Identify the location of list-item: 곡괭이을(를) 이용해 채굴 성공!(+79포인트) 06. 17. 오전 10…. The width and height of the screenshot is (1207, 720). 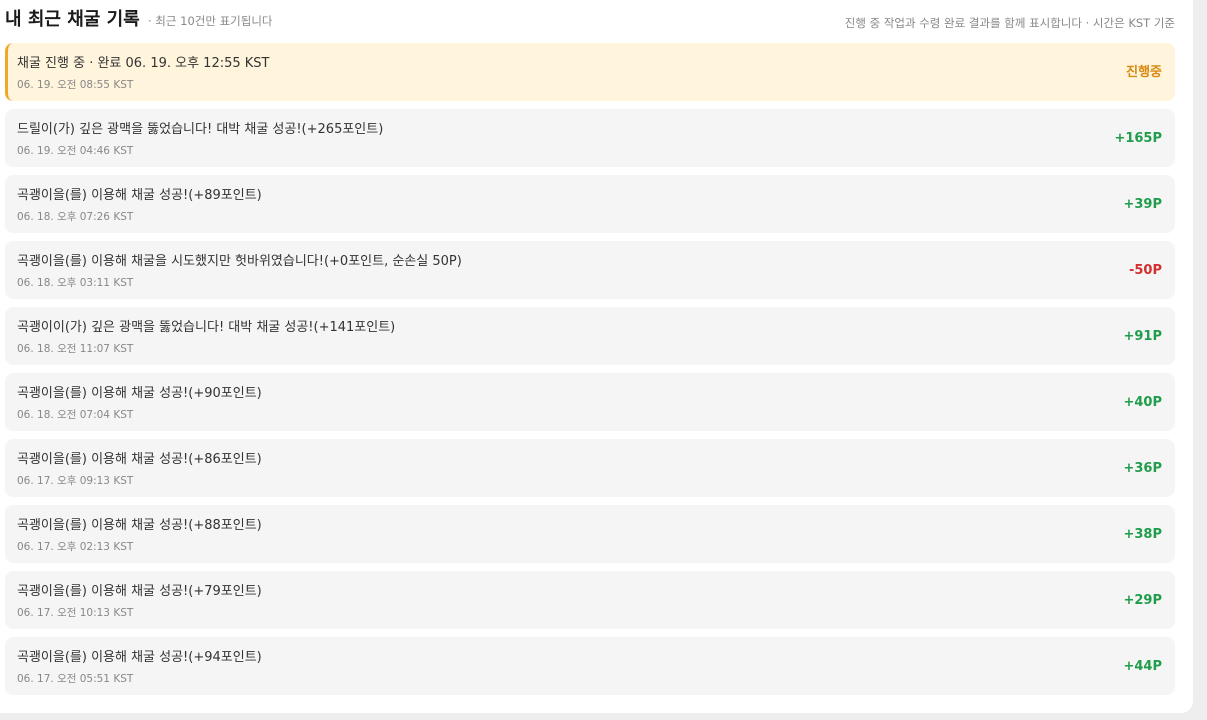
(590, 600).